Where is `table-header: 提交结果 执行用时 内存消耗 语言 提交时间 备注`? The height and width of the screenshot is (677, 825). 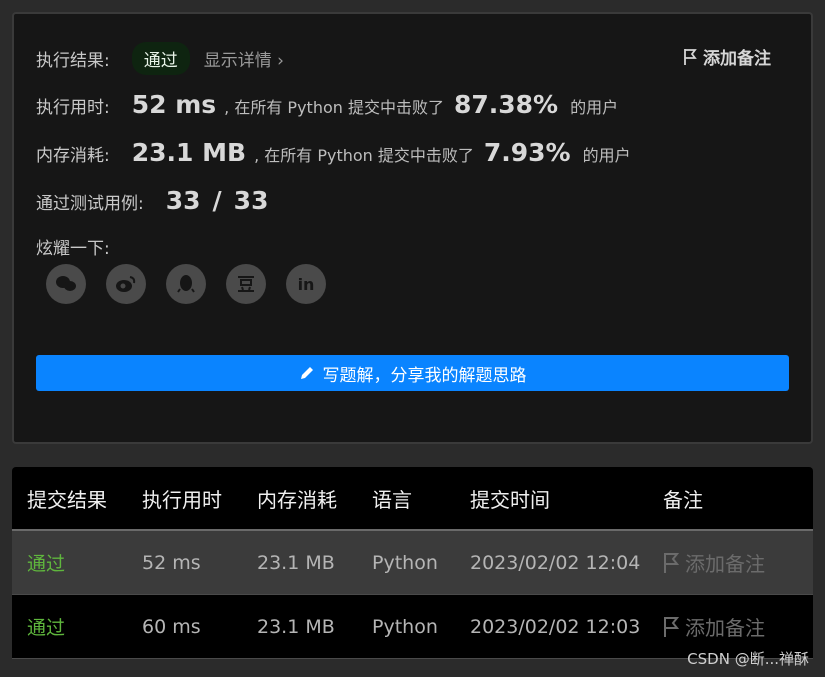 table-header: 提交结果 执行用时 内存消耗 语言 提交时间 备注 is located at coordinates (412, 499).